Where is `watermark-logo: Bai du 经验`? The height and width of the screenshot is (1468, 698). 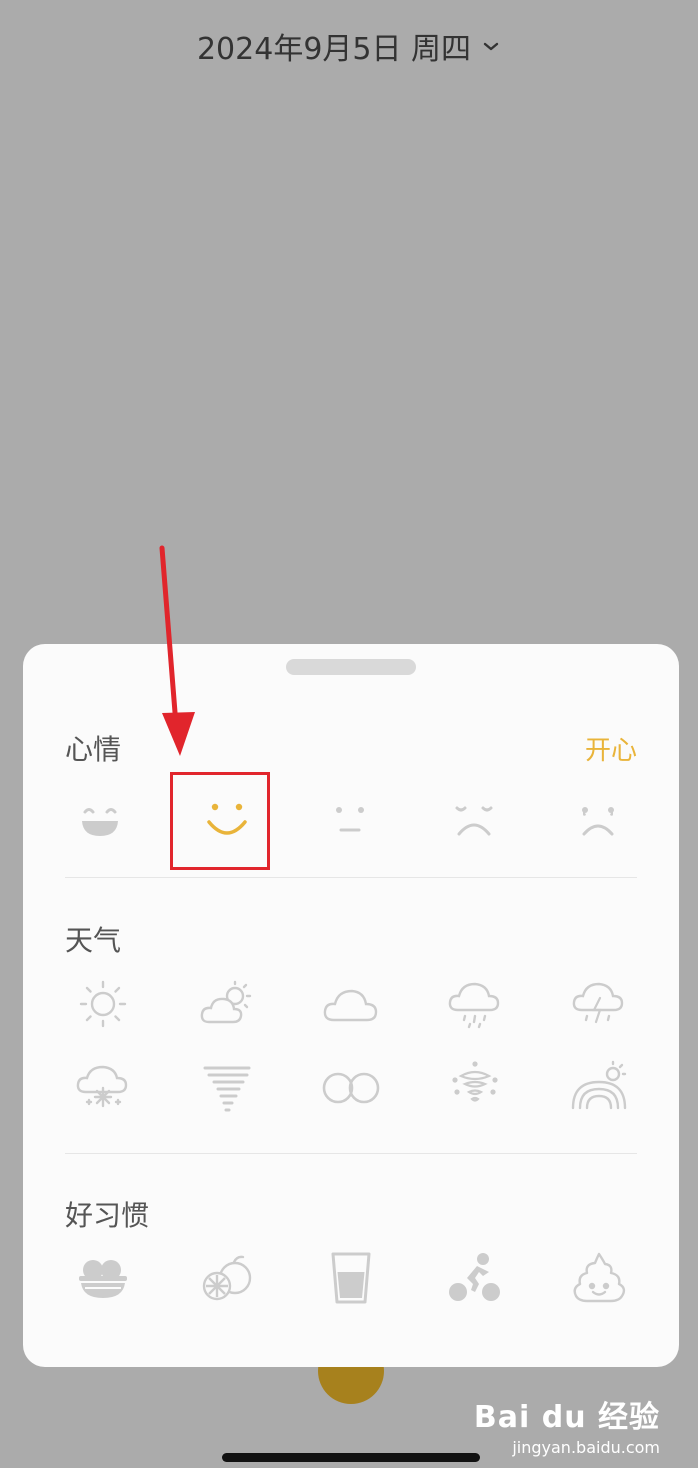
watermark-logo: Bai du 经验 is located at coordinates (566, 1417).